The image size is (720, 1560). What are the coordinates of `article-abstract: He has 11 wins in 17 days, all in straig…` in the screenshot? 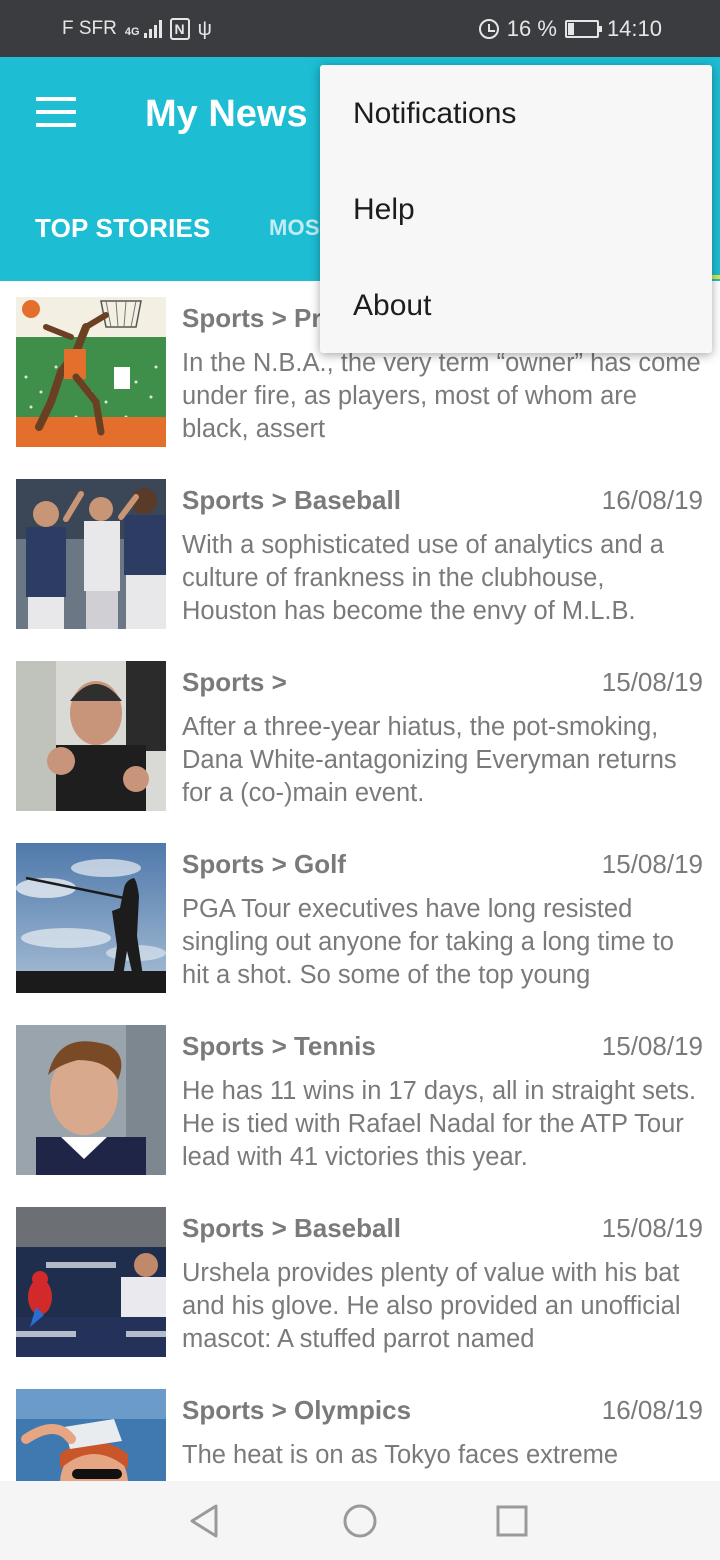 It's located at (439, 1124).